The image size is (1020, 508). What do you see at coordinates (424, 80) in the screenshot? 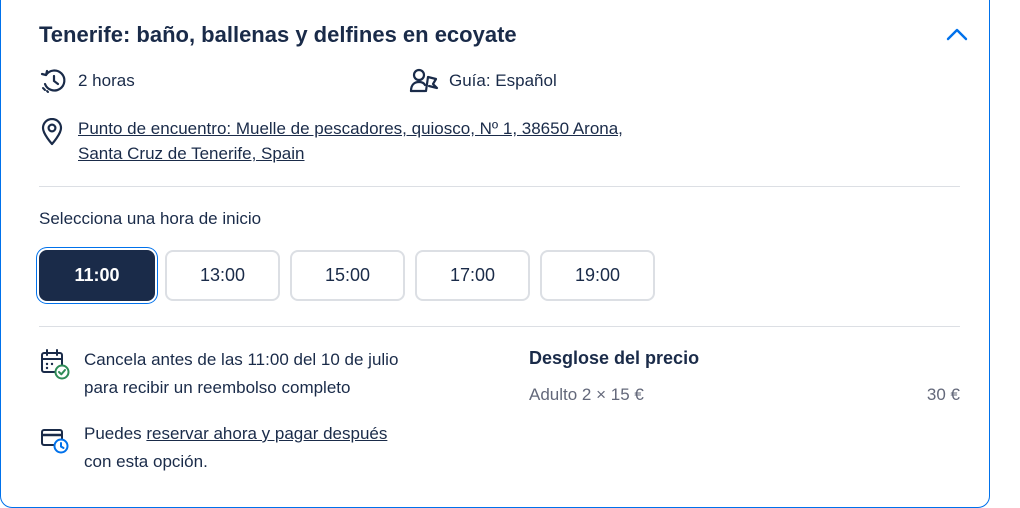
I see `guide-flag-icon` at bounding box center [424, 80].